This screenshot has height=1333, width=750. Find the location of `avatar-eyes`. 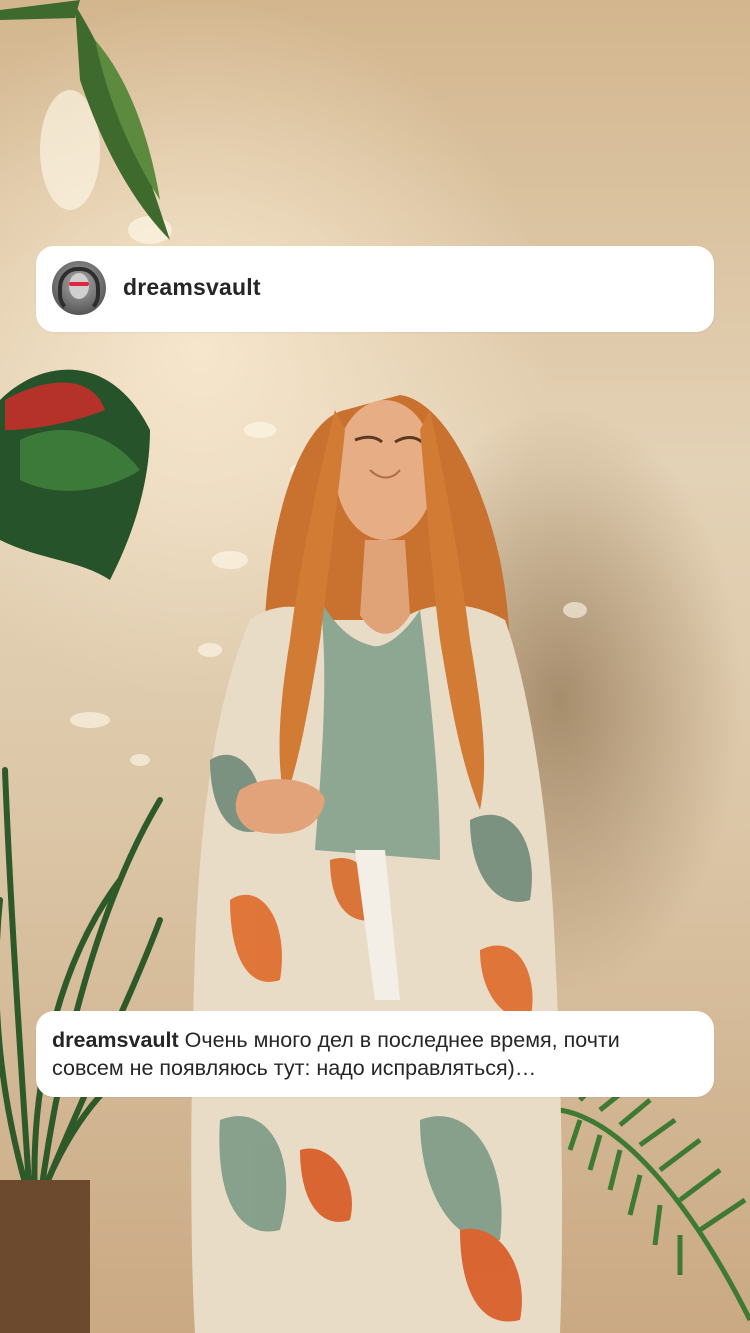

avatar-eyes is located at coordinates (79, 284).